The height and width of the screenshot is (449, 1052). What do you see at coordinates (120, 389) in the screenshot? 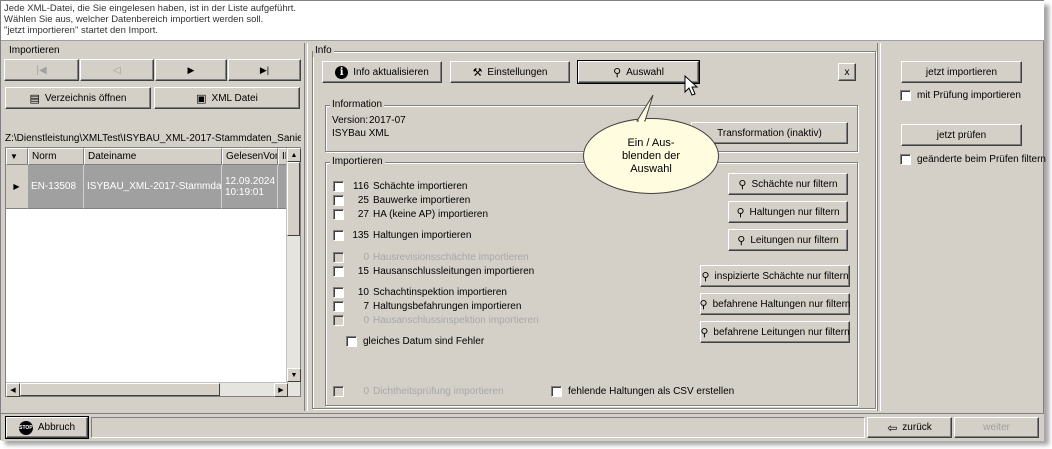
I see `h-scroll-thumb` at bounding box center [120, 389].